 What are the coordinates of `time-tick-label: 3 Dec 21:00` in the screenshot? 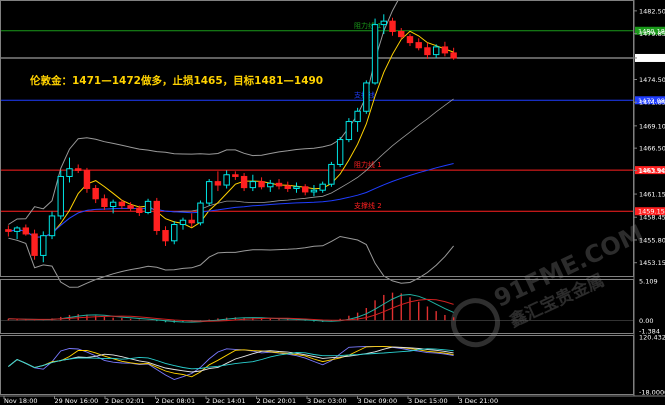 It's located at (479, 401).